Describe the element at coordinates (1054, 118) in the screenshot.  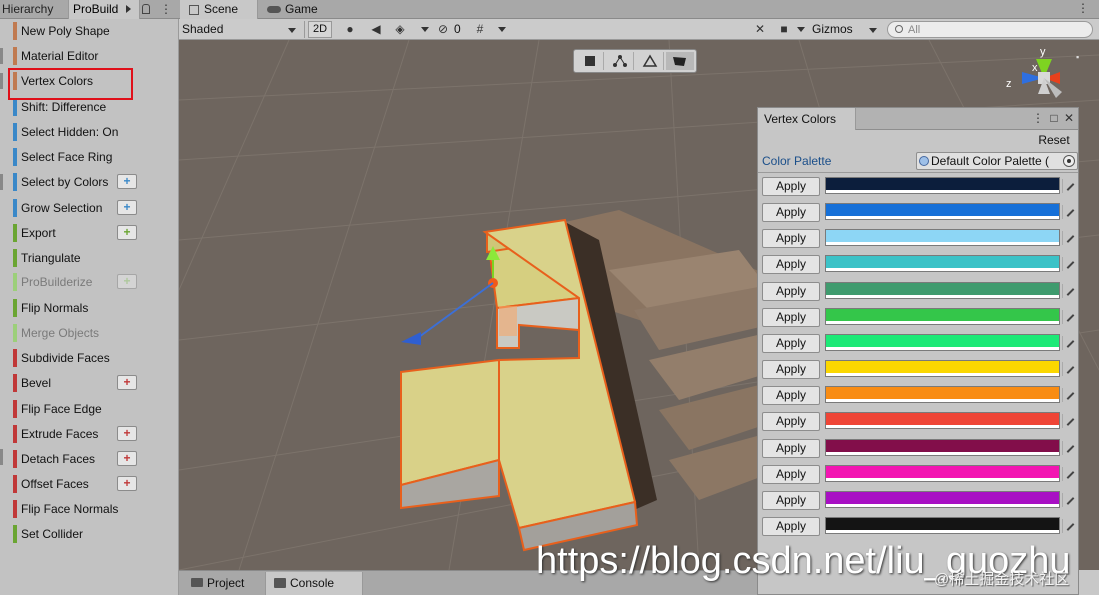
I see `maximize-icon: □` at that location.